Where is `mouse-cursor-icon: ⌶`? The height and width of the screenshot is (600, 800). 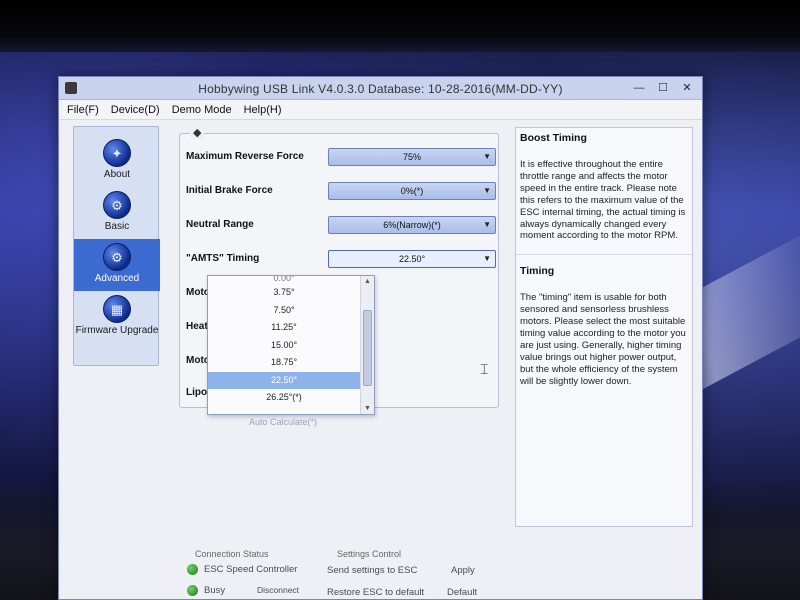 mouse-cursor-icon: ⌶ is located at coordinates (484, 369).